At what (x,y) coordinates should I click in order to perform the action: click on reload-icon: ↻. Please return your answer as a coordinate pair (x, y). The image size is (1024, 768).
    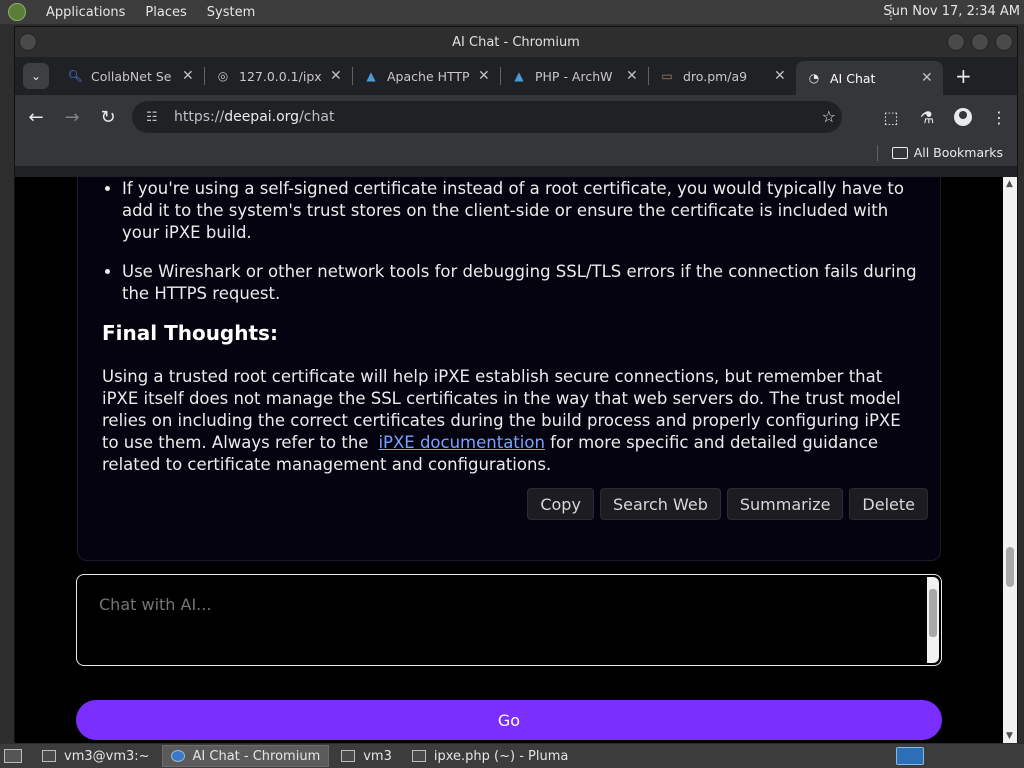
    Looking at the image, I should click on (108, 117).